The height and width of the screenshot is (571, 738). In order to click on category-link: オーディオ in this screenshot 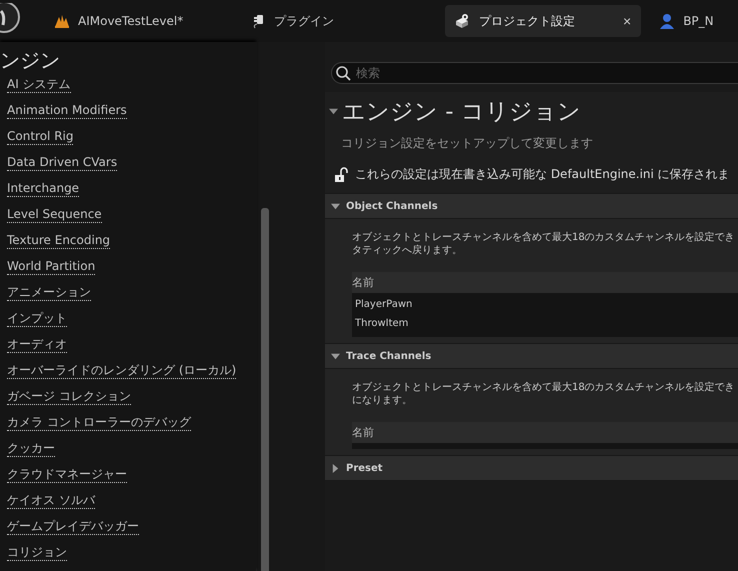, I will do `click(37, 344)`.